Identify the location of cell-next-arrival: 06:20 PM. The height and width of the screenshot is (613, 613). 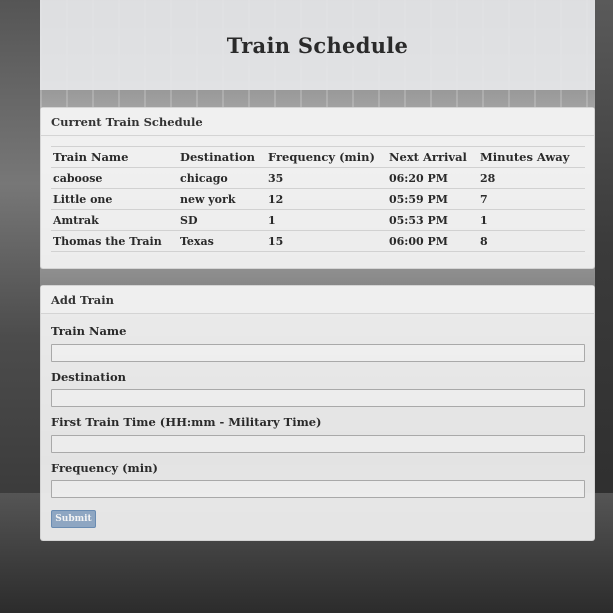
(432, 178).